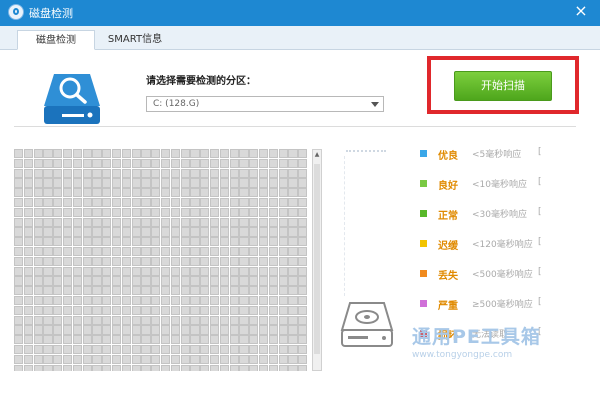  I want to click on legend-desc: <10毫秒响应, so click(499, 185).